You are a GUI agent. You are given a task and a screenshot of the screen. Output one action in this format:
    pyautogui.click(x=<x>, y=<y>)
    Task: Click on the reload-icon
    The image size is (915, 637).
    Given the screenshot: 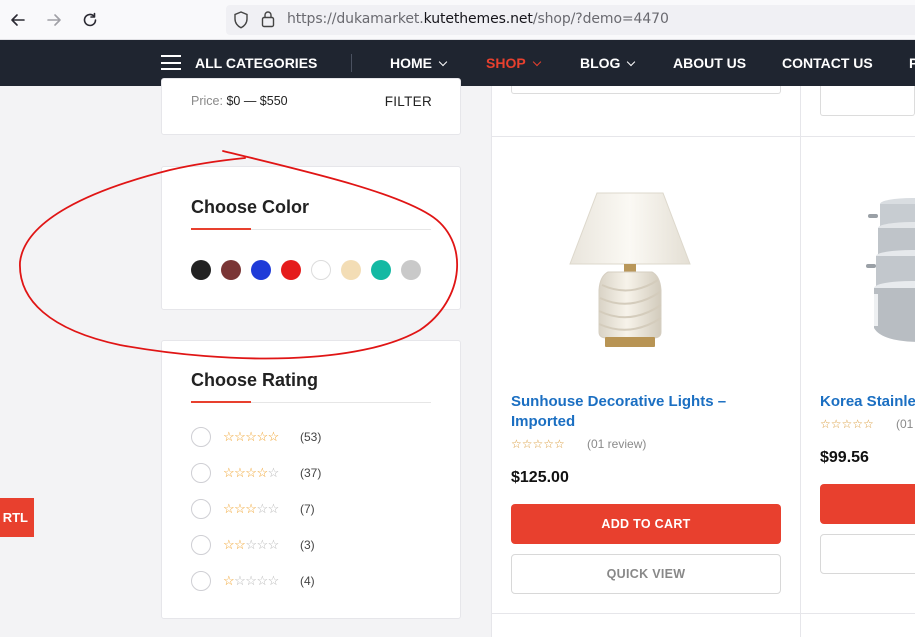 What is the action you would take?
    pyautogui.click(x=90, y=20)
    